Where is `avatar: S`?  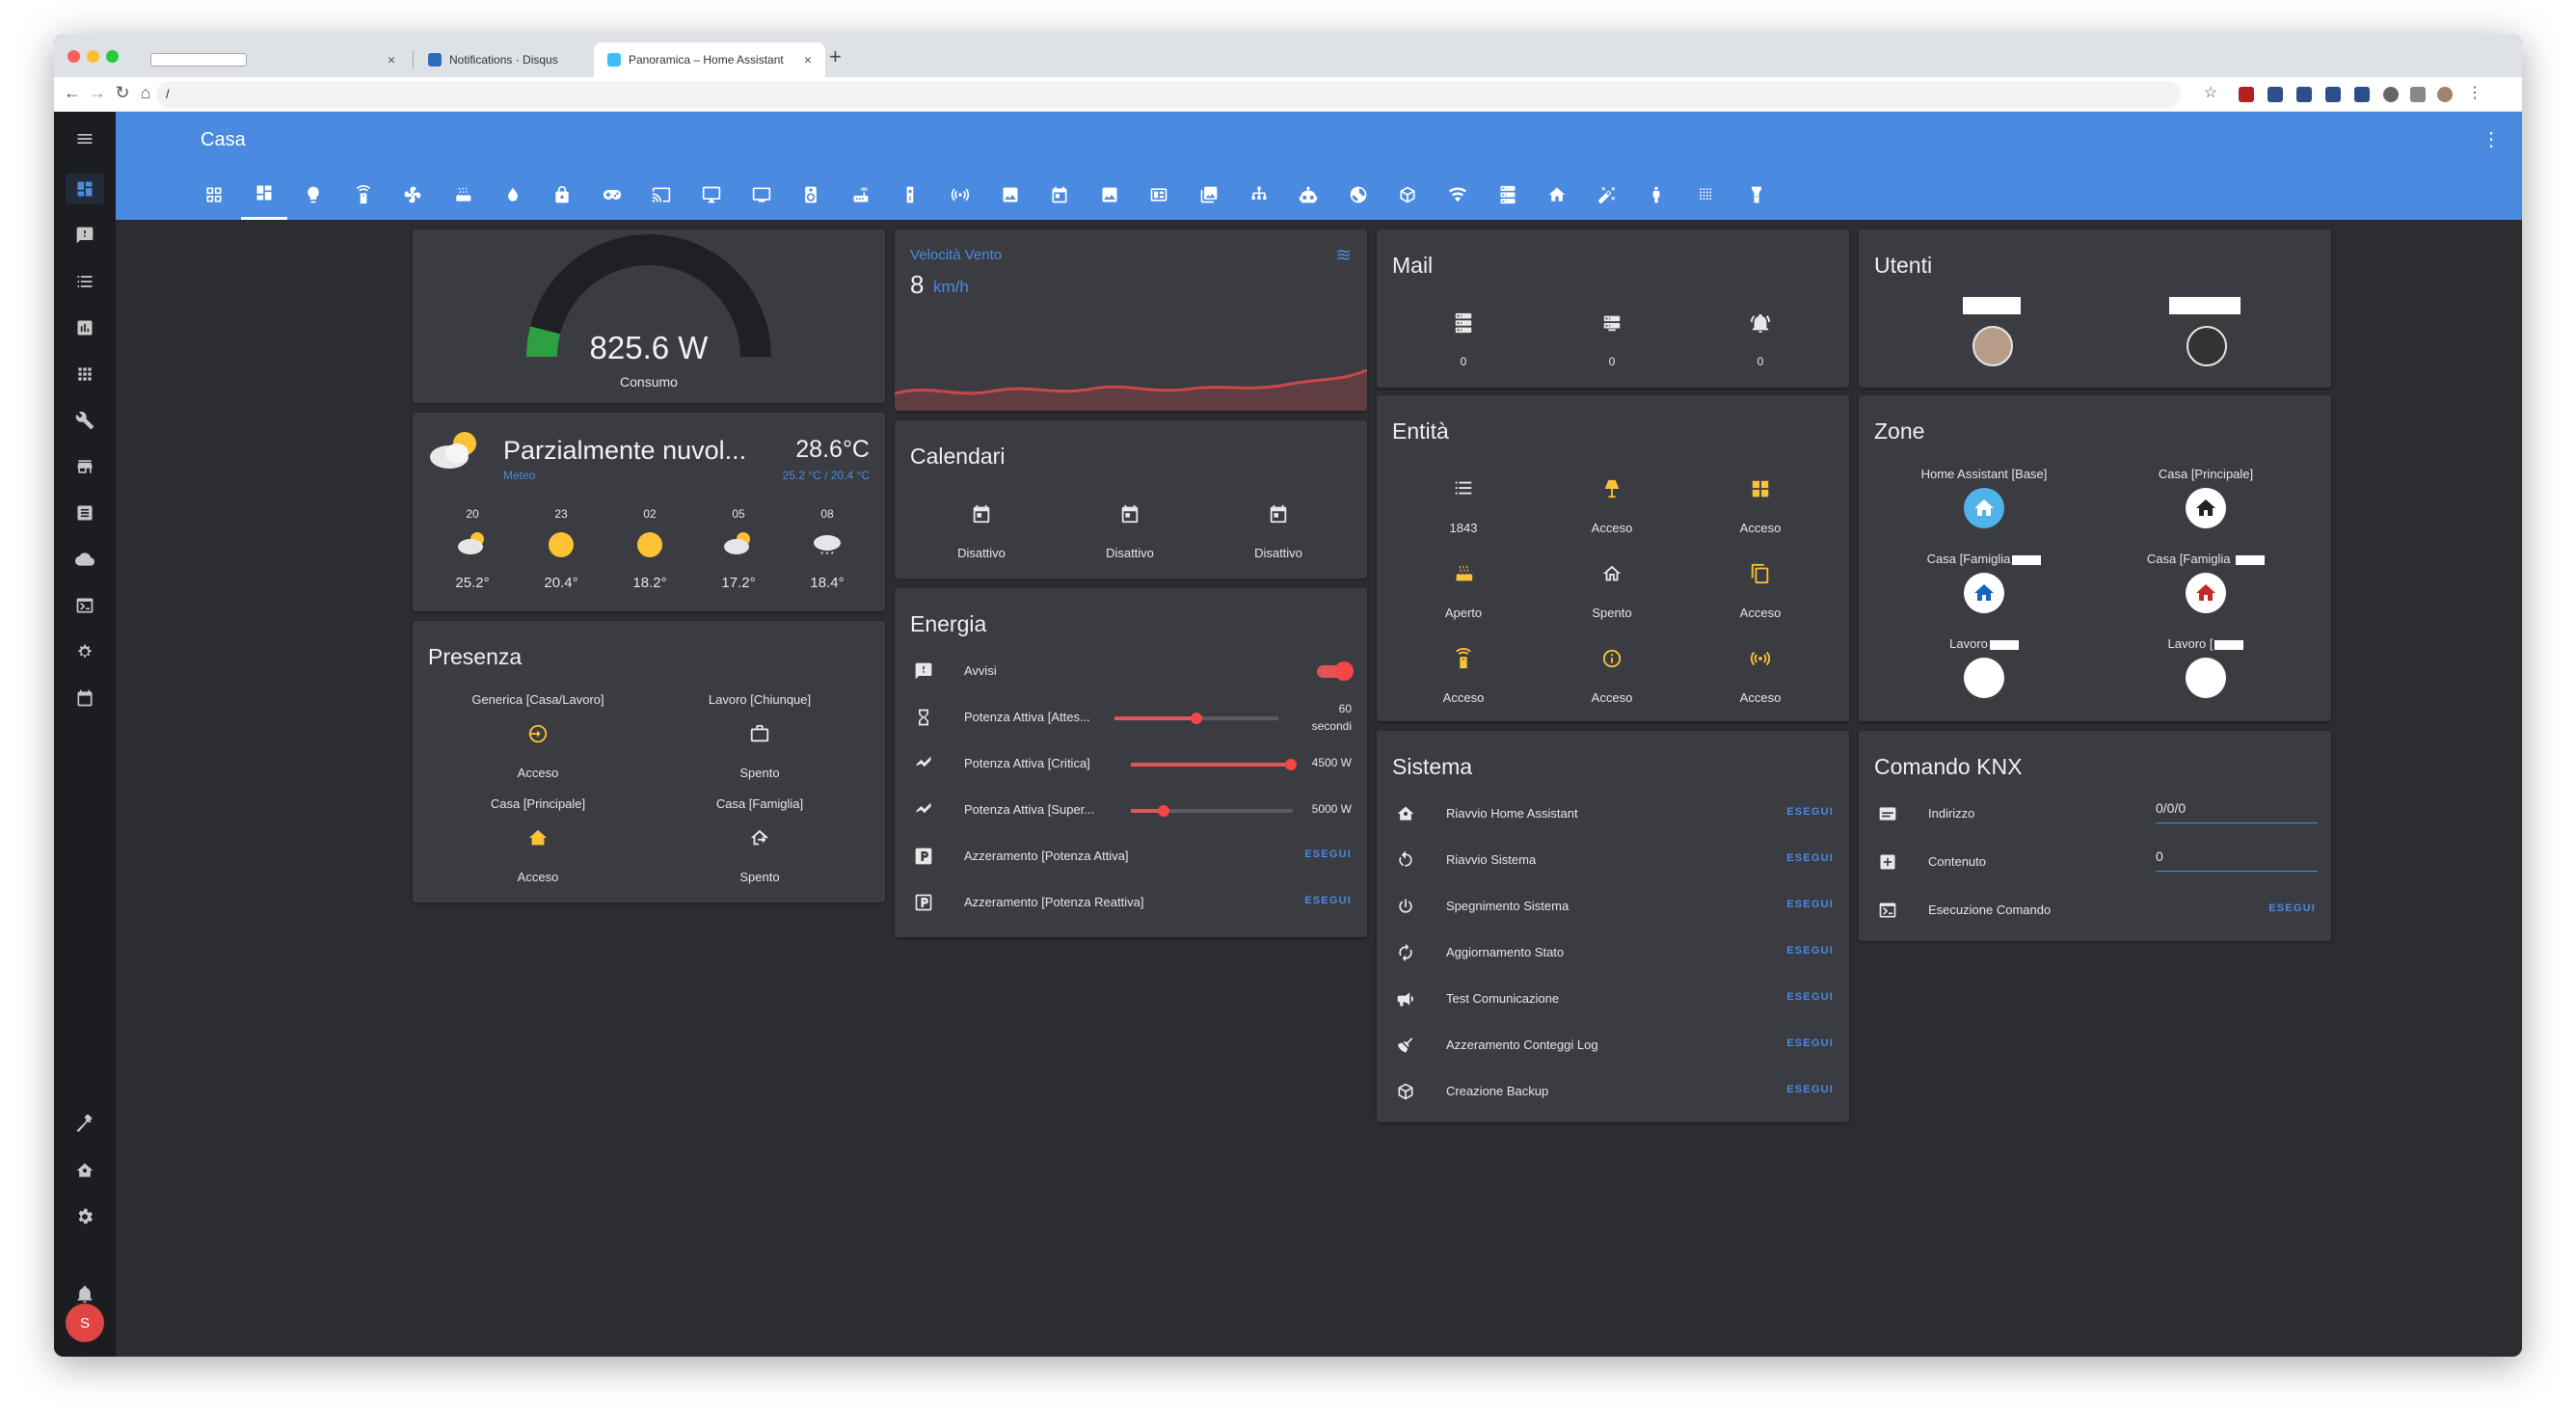 avatar: S is located at coordinates (85, 1323).